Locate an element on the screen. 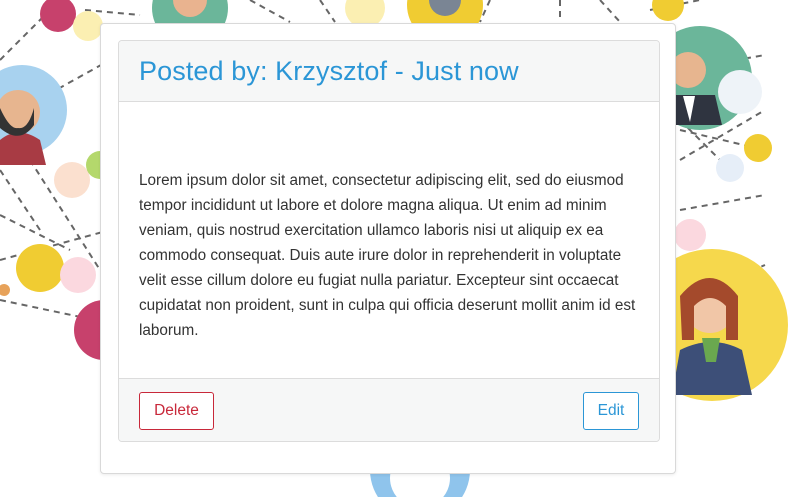 The height and width of the screenshot is (497, 795). post-card-footer: Delete Edit is located at coordinates (389, 409).